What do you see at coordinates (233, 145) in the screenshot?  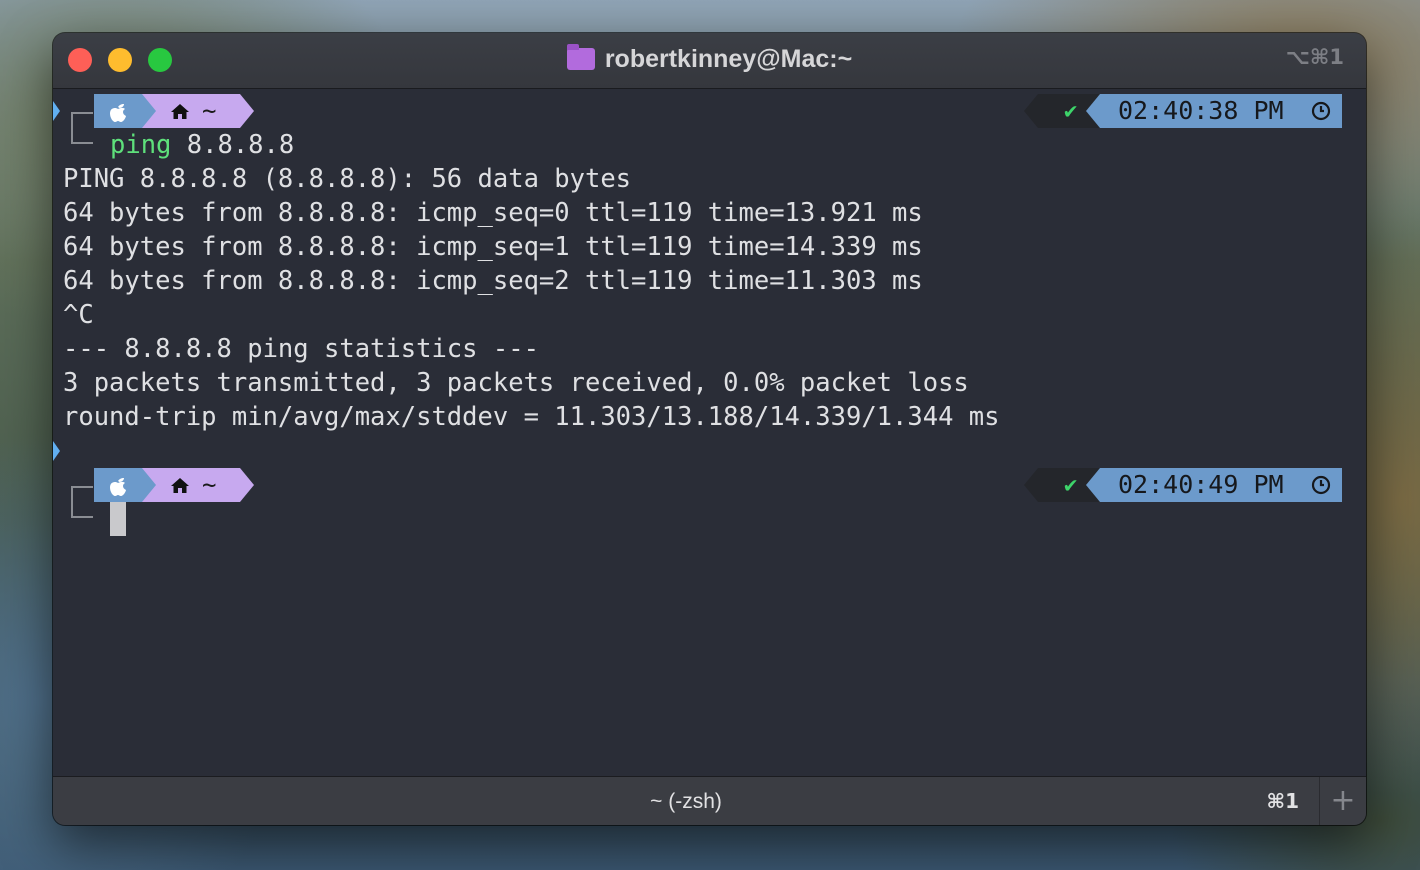 I see `command-args: 8.8.8.8` at bounding box center [233, 145].